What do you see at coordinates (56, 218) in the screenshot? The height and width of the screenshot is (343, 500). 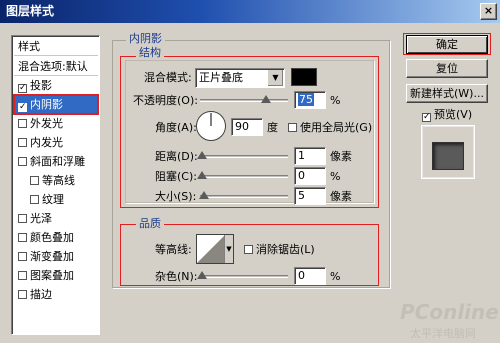 I see `style-list-item: 光泽` at bounding box center [56, 218].